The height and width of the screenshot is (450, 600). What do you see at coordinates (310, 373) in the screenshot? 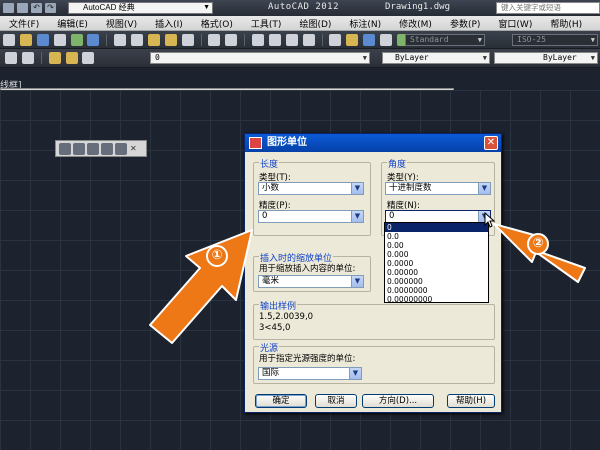
I see `lighting-units-select: 国际 ▼` at bounding box center [310, 373].